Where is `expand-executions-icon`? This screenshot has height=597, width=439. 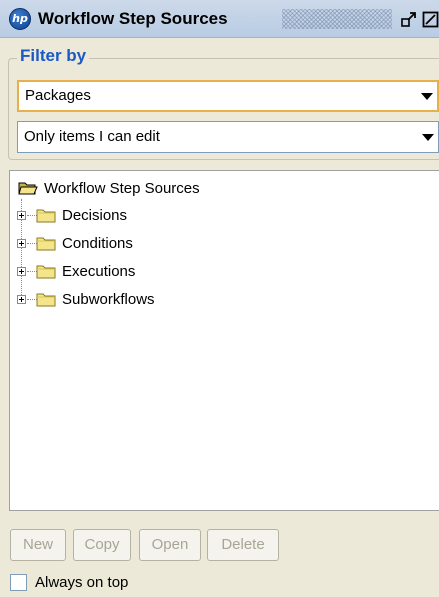 expand-executions-icon is located at coordinates (21, 271).